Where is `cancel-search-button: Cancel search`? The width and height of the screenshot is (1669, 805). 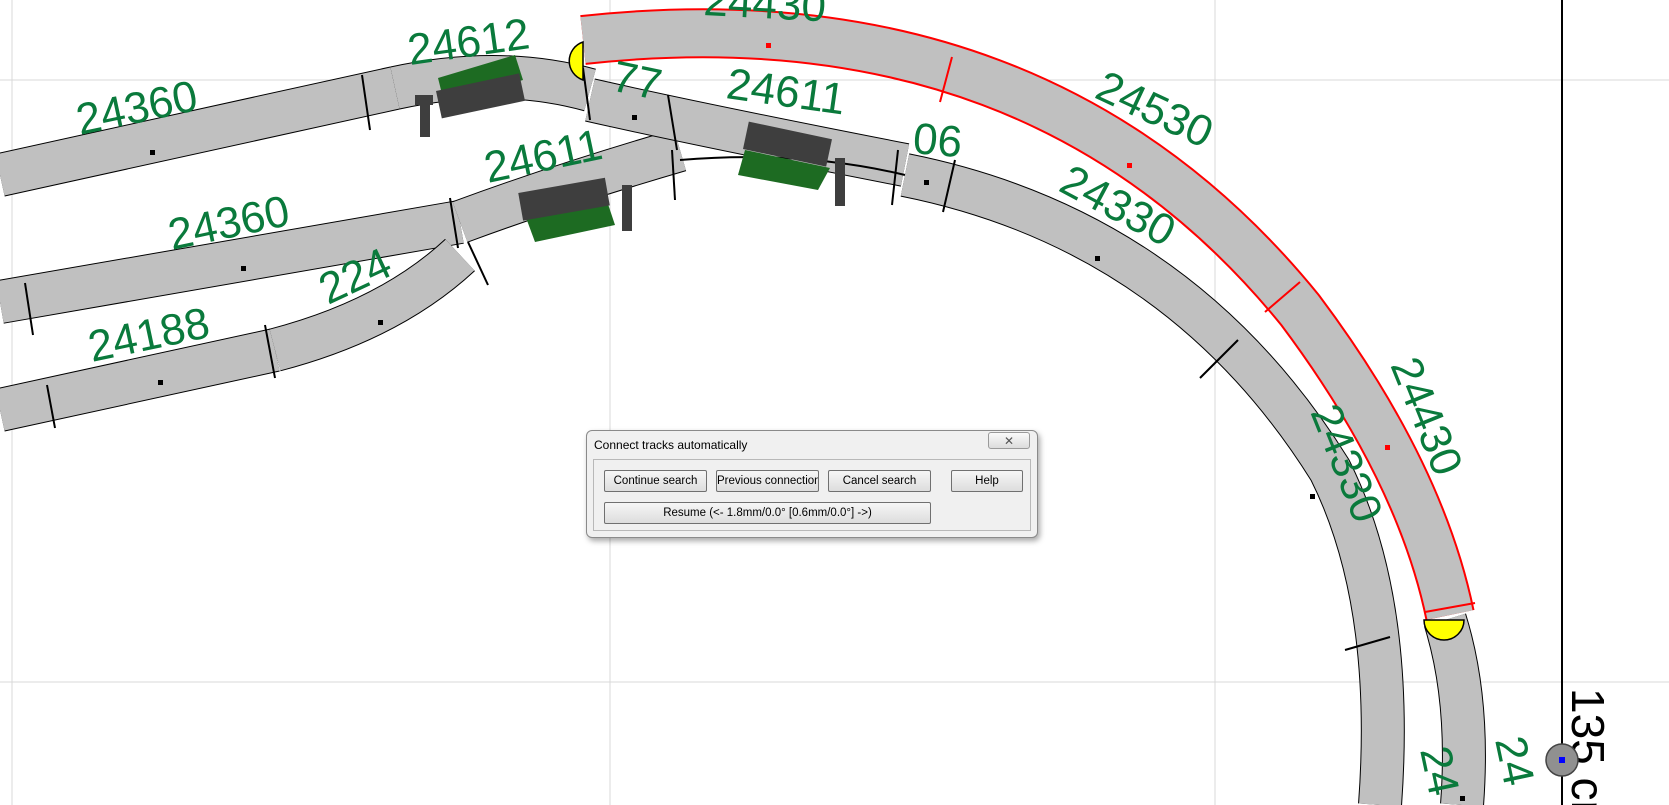 cancel-search-button: Cancel search is located at coordinates (879, 481).